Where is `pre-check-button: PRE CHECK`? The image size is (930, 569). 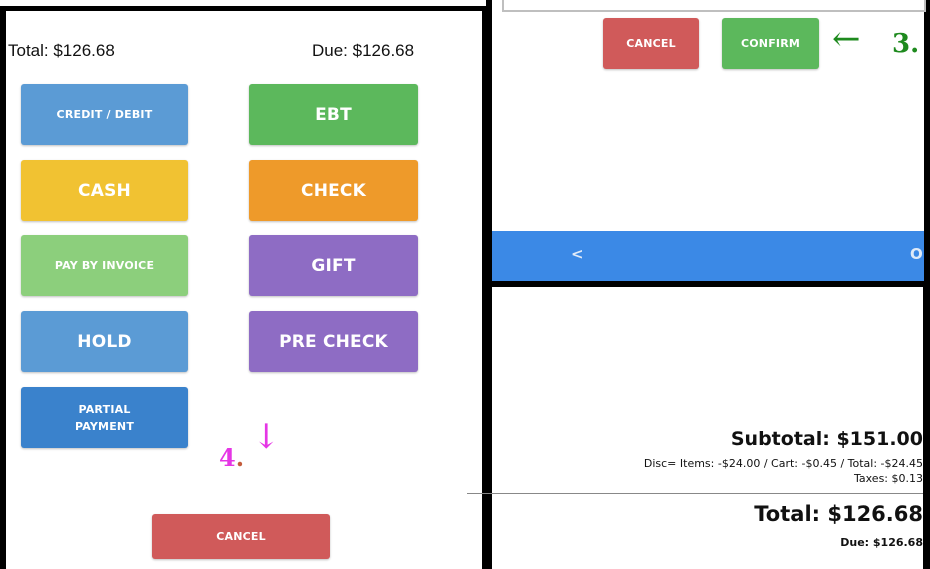
pre-check-button: PRE CHECK is located at coordinates (333, 341).